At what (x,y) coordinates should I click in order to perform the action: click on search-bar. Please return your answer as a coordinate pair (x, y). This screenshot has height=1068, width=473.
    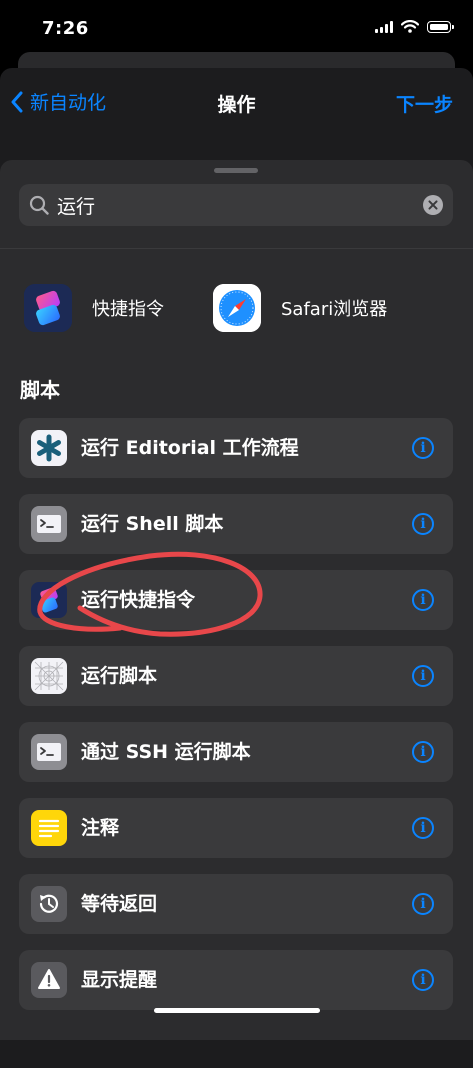
    Looking at the image, I should click on (236, 205).